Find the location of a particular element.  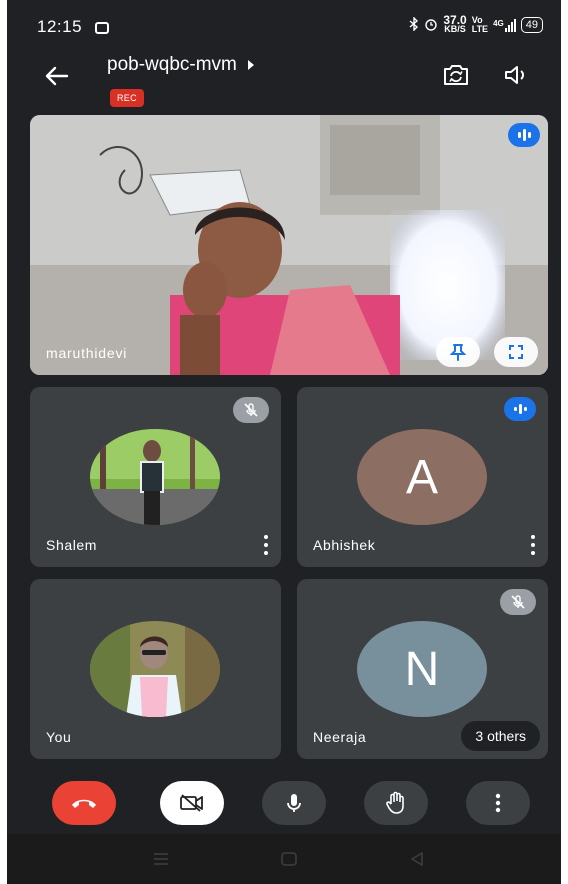

switch-camera-icon is located at coordinates (456, 75).